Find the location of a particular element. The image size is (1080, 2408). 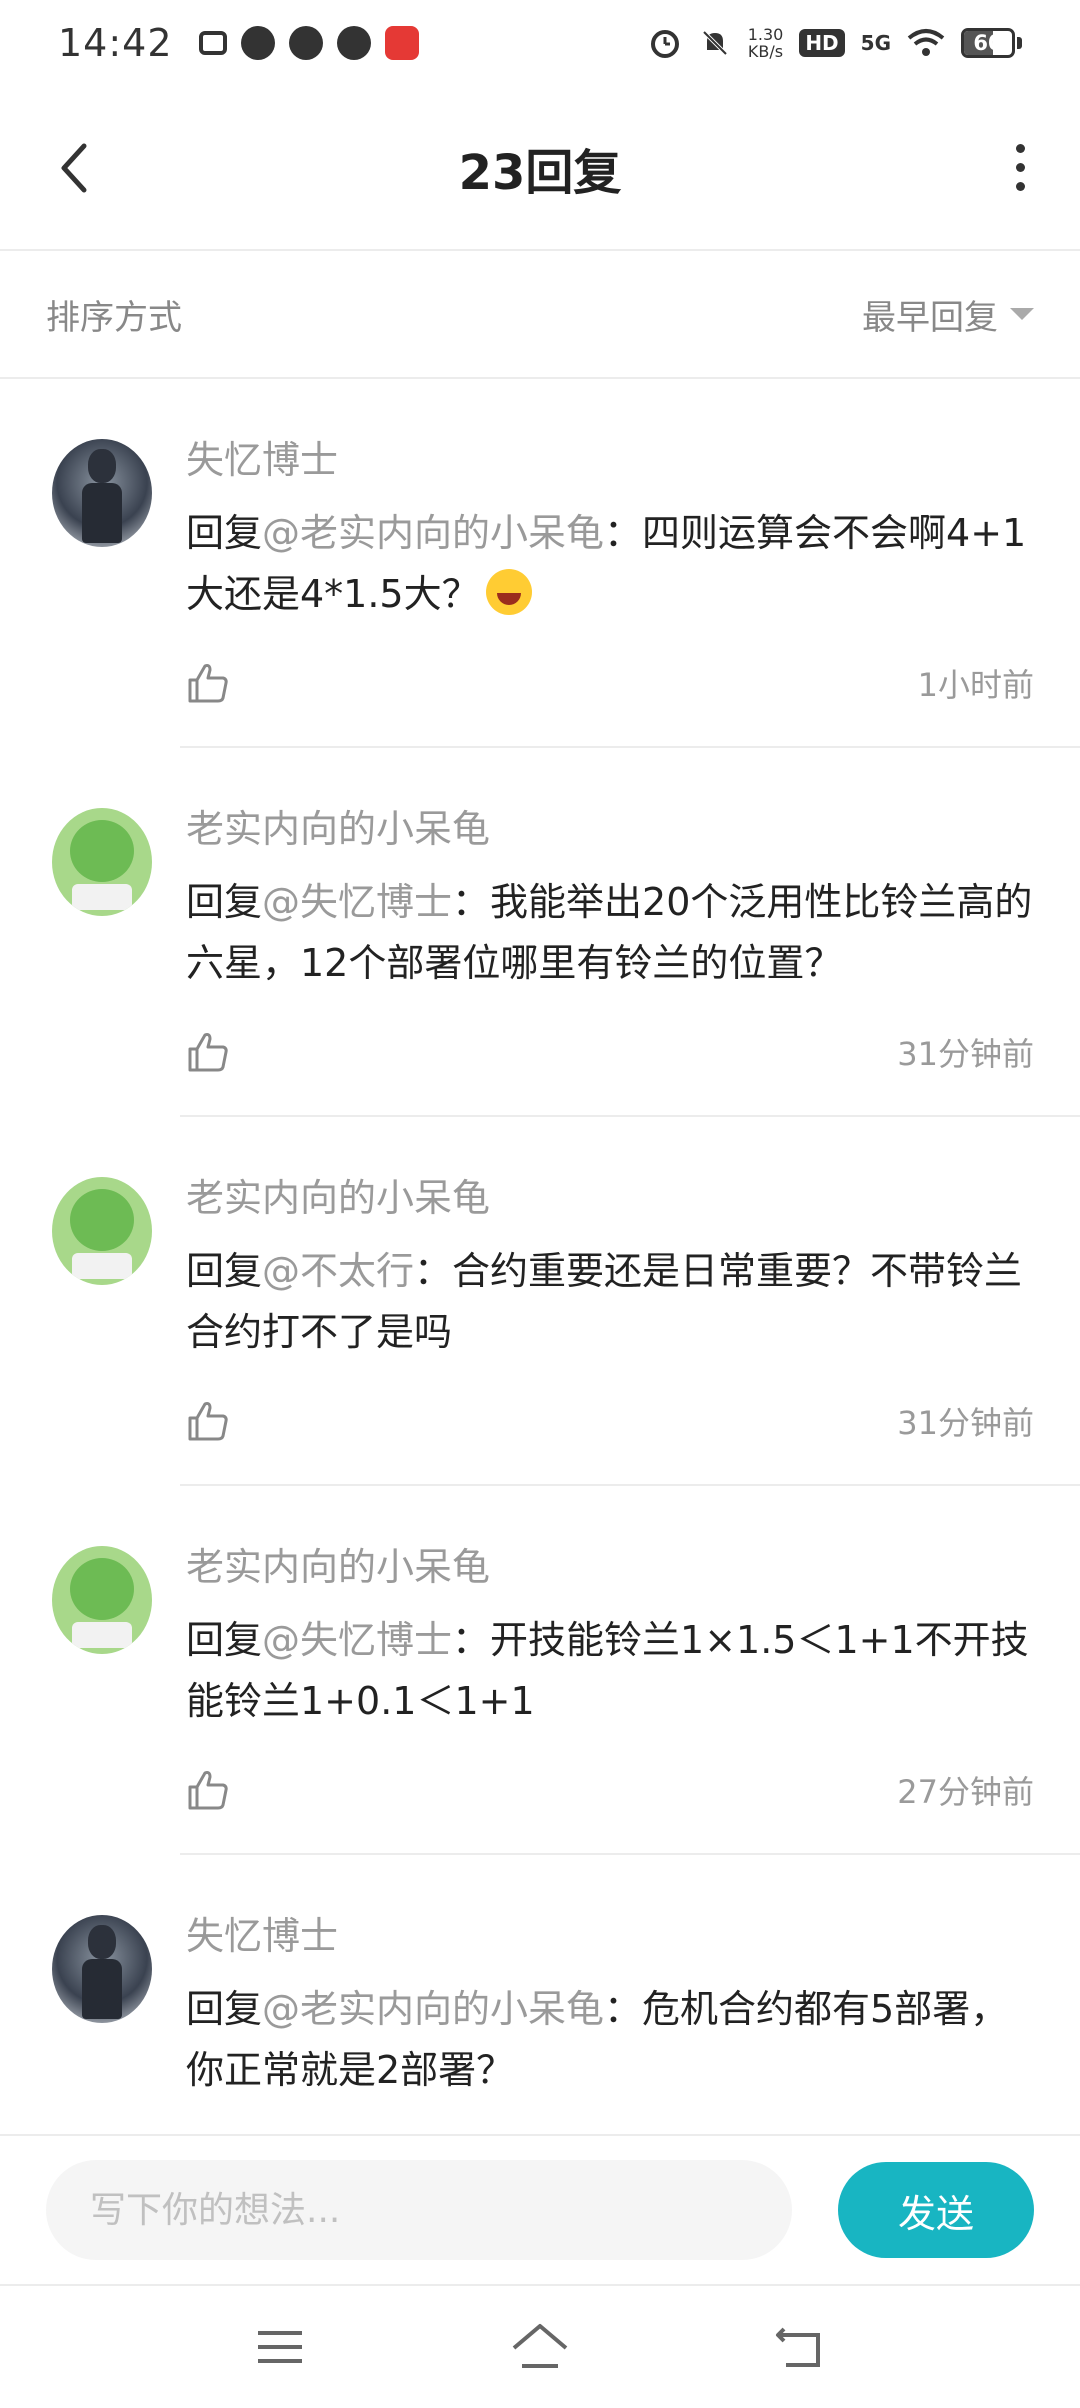

network-speed: 1.30 KB/s is located at coordinates (766, 43).